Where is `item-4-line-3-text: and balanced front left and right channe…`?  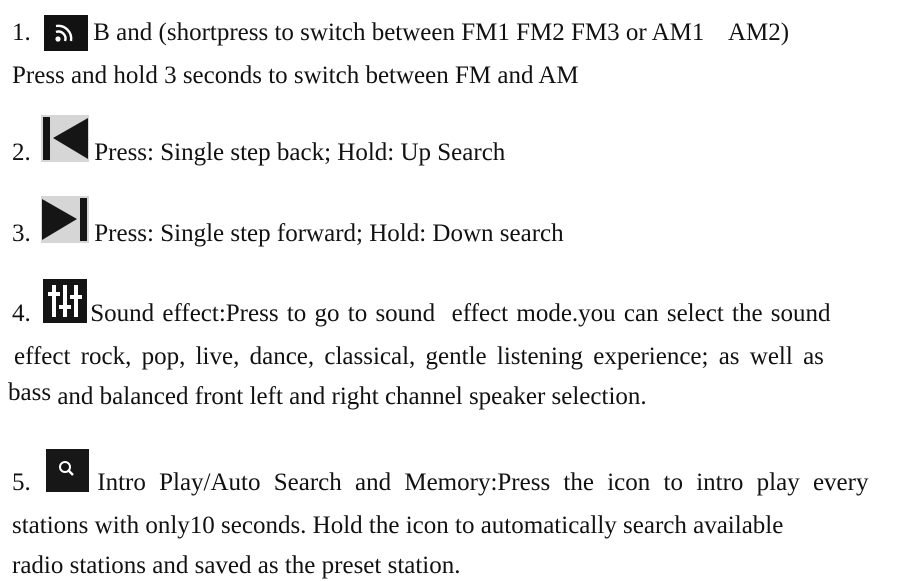 item-4-line-3-text: and balanced front left and right channe… is located at coordinates (352, 396).